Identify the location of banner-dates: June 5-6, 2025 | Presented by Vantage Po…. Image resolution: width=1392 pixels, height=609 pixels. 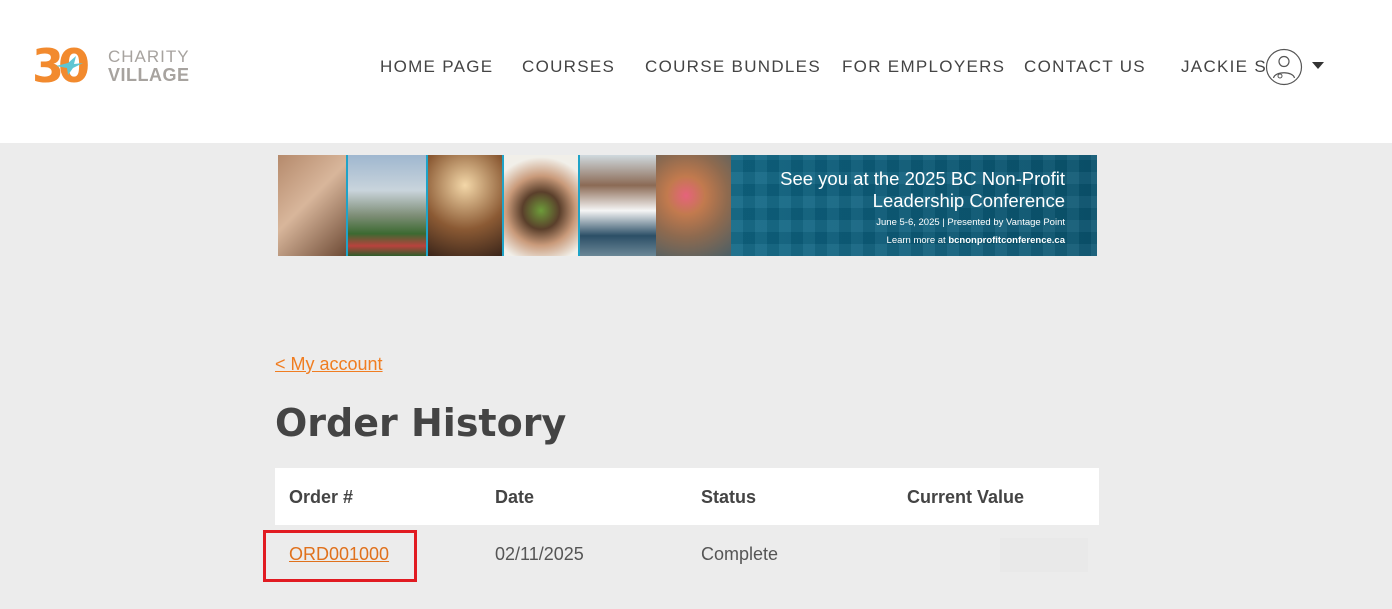
(970, 222).